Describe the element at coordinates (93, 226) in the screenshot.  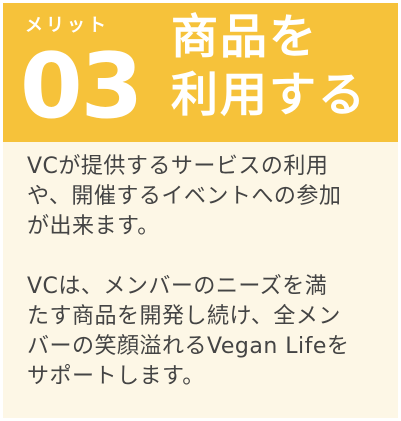
I see `paragraph-1-line-3: が出来ます。` at that location.